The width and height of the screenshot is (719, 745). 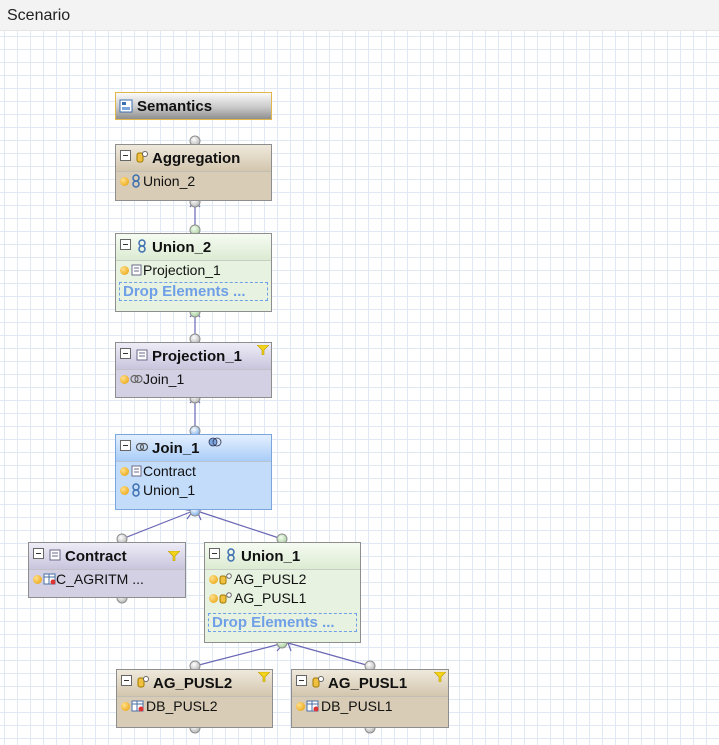 What do you see at coordinates (182, 270) in the screenshot?
I see `input-label: Projection_1` at bounding box center [182, 270].